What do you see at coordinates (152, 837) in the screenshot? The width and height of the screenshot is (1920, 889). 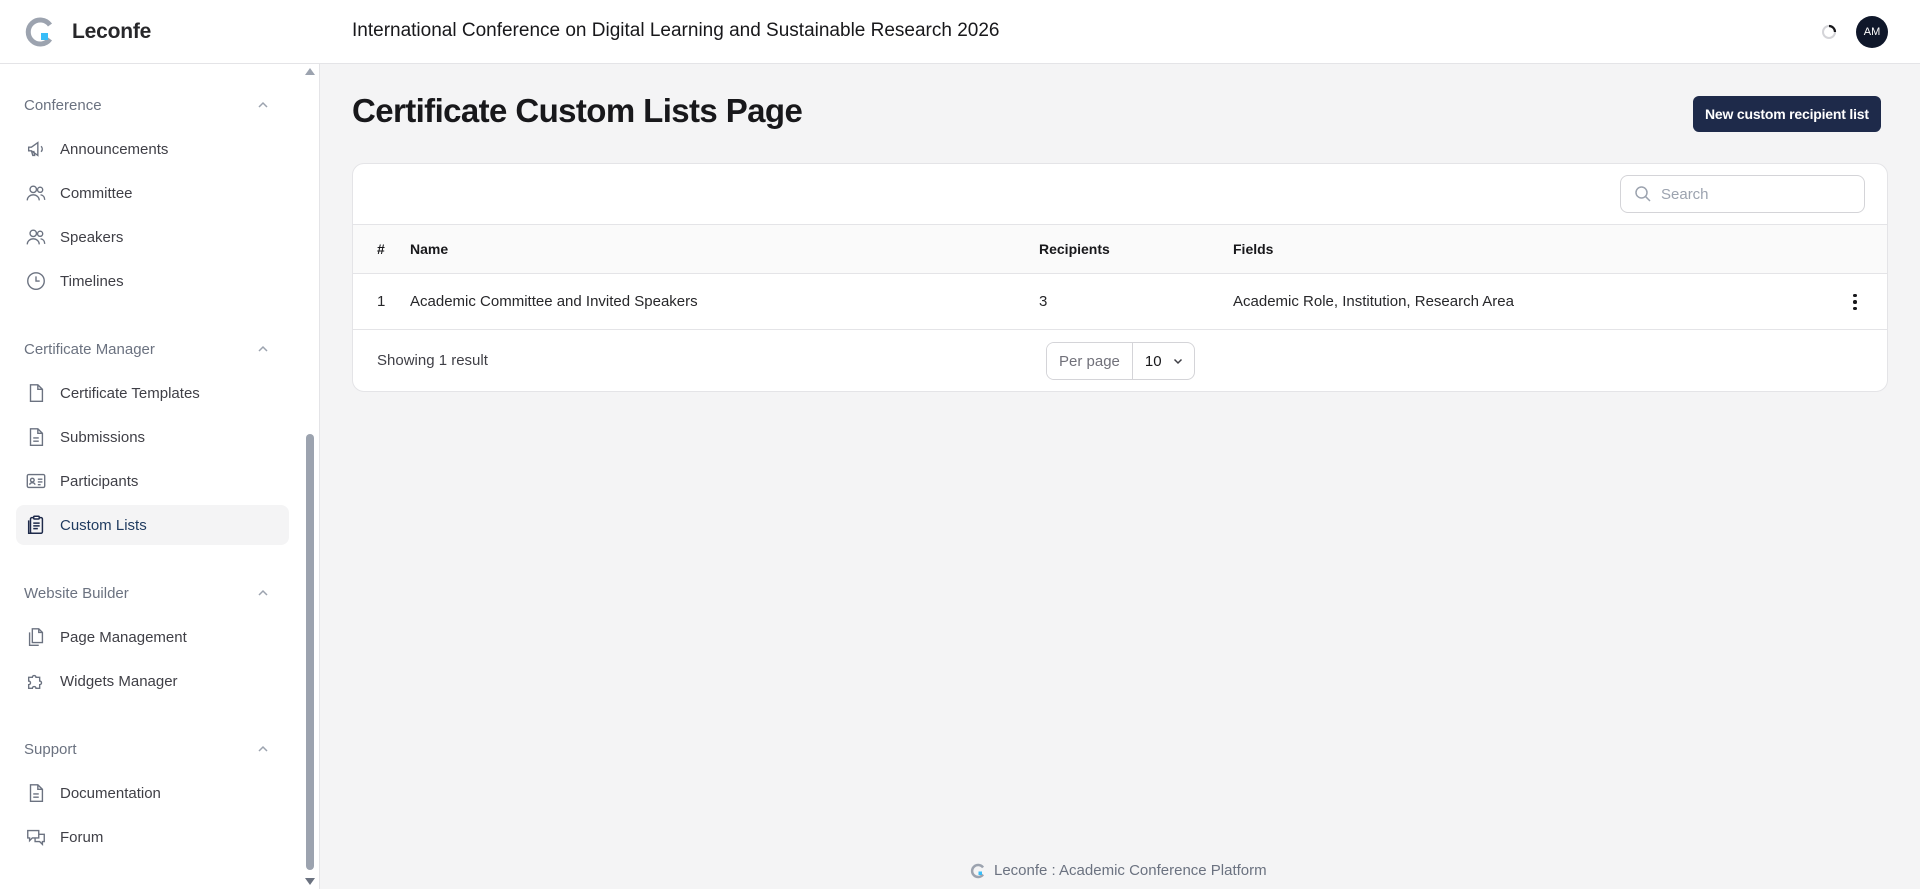 I see `sidebar-item-forum: Forum` at bounding box center [152, 837].